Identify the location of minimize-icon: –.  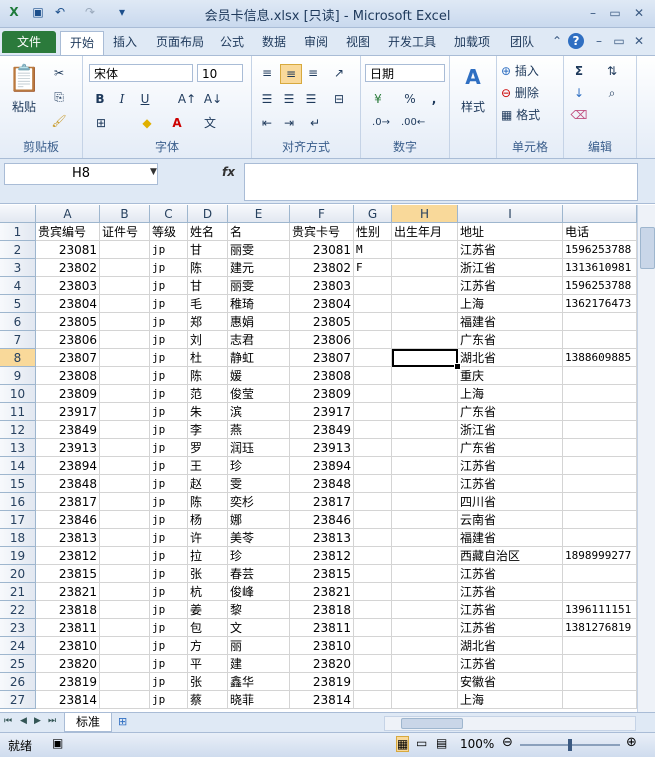
(593, 13).